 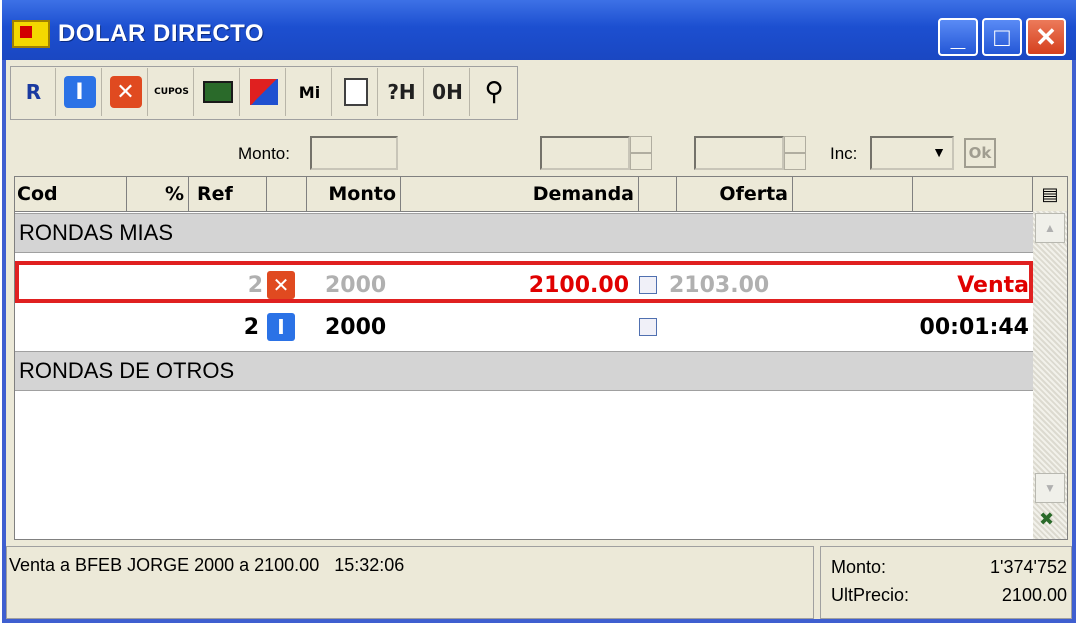 What do you see at coordinates (520, 194) in the screenshot?
I see `col-demanda: Demanda` at bounding box center [520, 194].